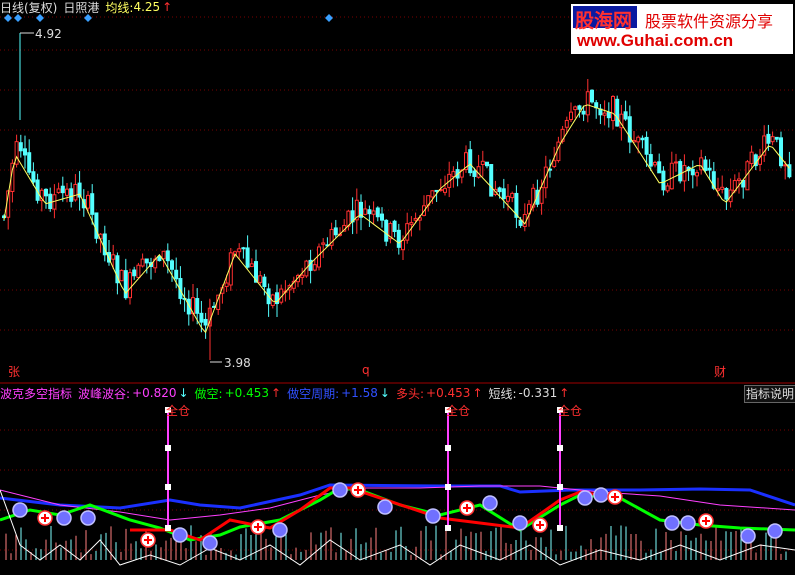 This screenshot has height=575, width=795. What do you see at coordinates (709, 21) in the screenshot?
I see `watermark-slogan: 股票软件资源分享` at bounding box center [709, 21].